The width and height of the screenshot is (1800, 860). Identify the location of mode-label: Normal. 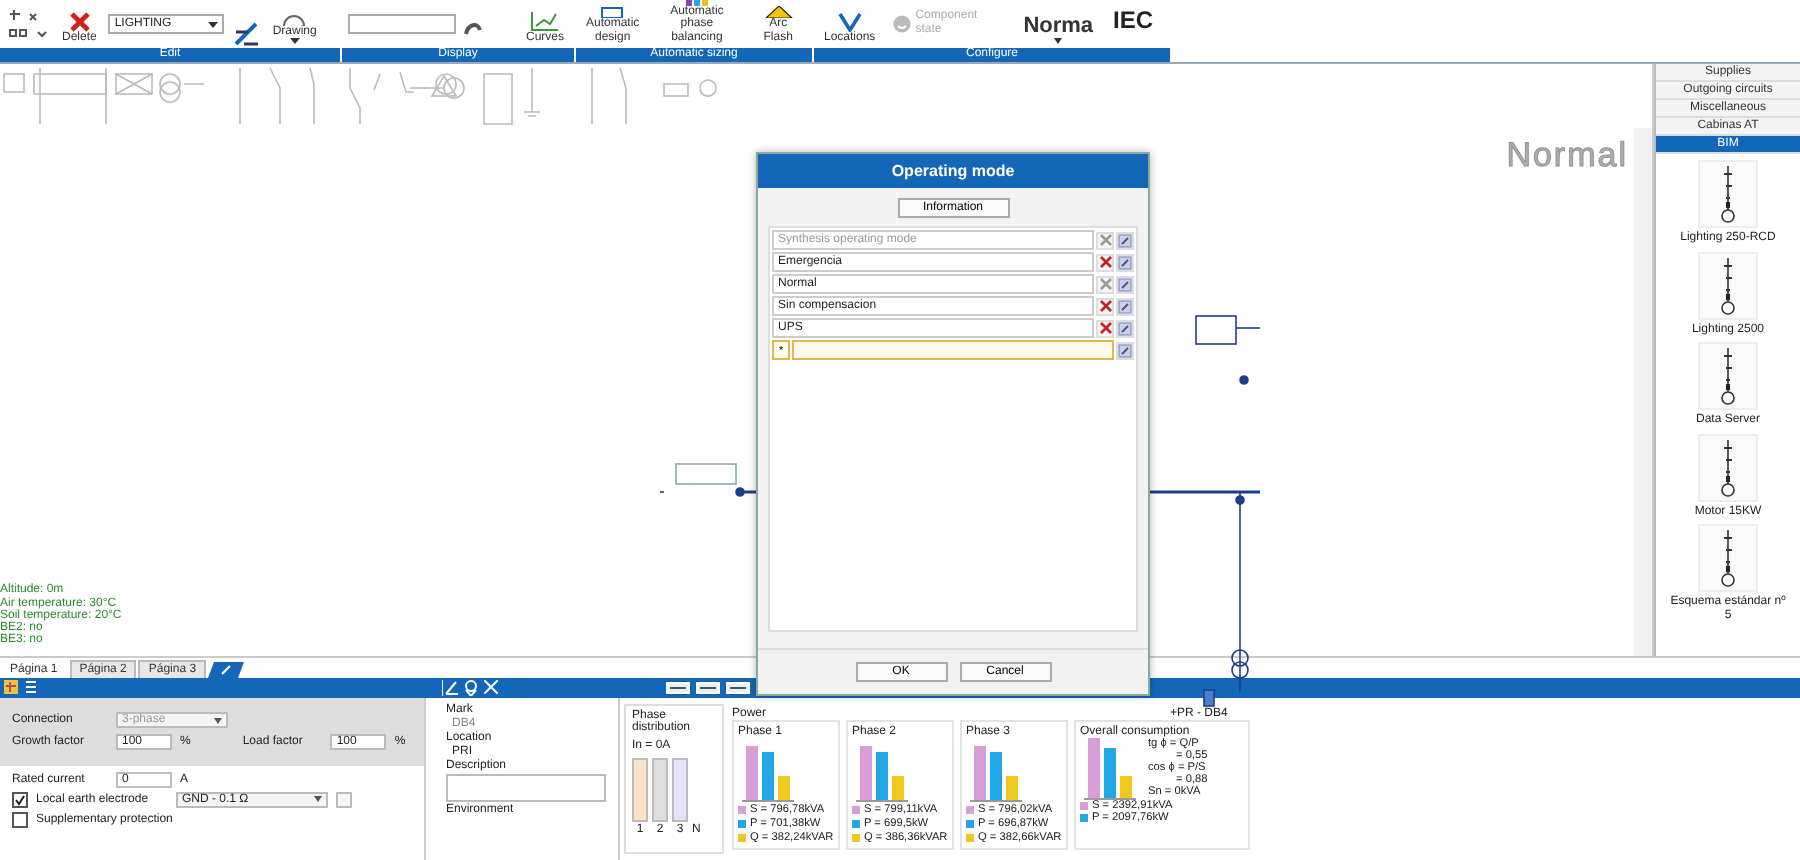
(1567, 156).